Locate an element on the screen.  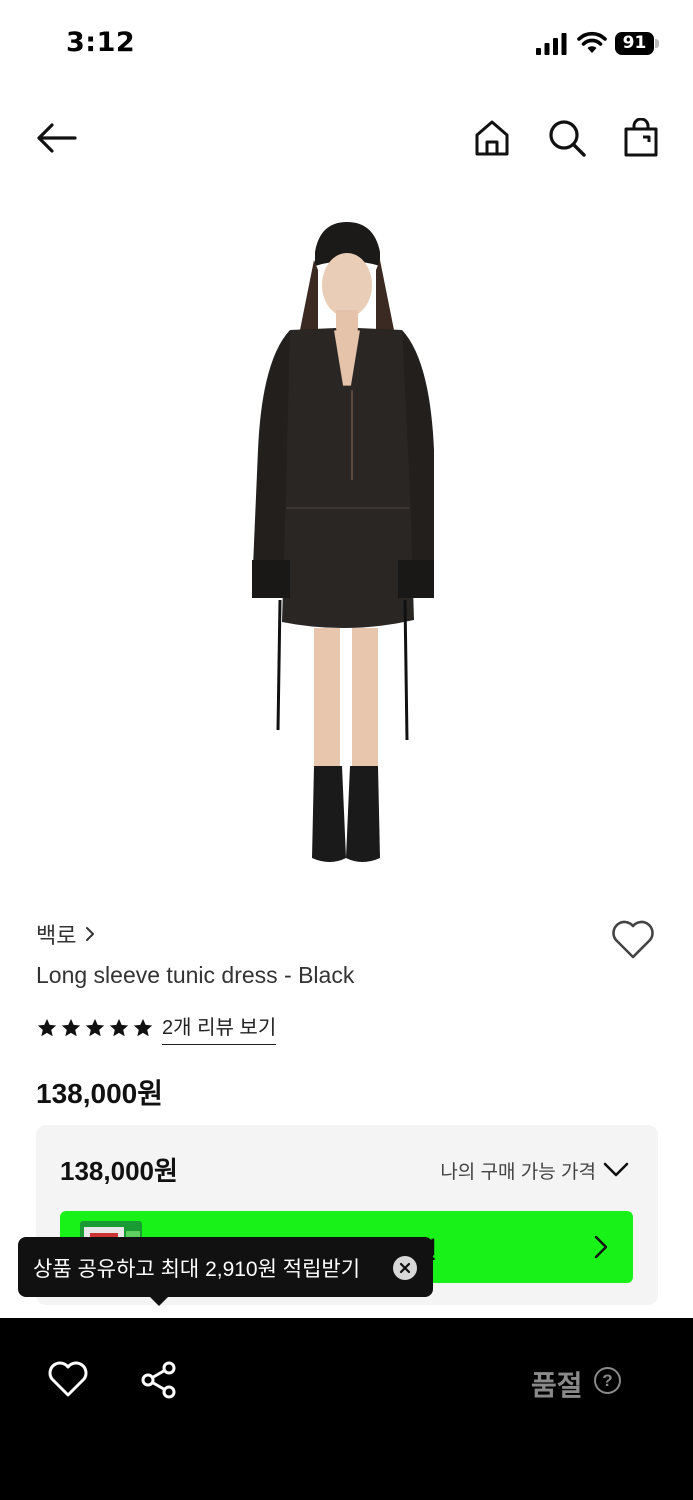
tooltip-arrow is located at coordinates (159, 1301).